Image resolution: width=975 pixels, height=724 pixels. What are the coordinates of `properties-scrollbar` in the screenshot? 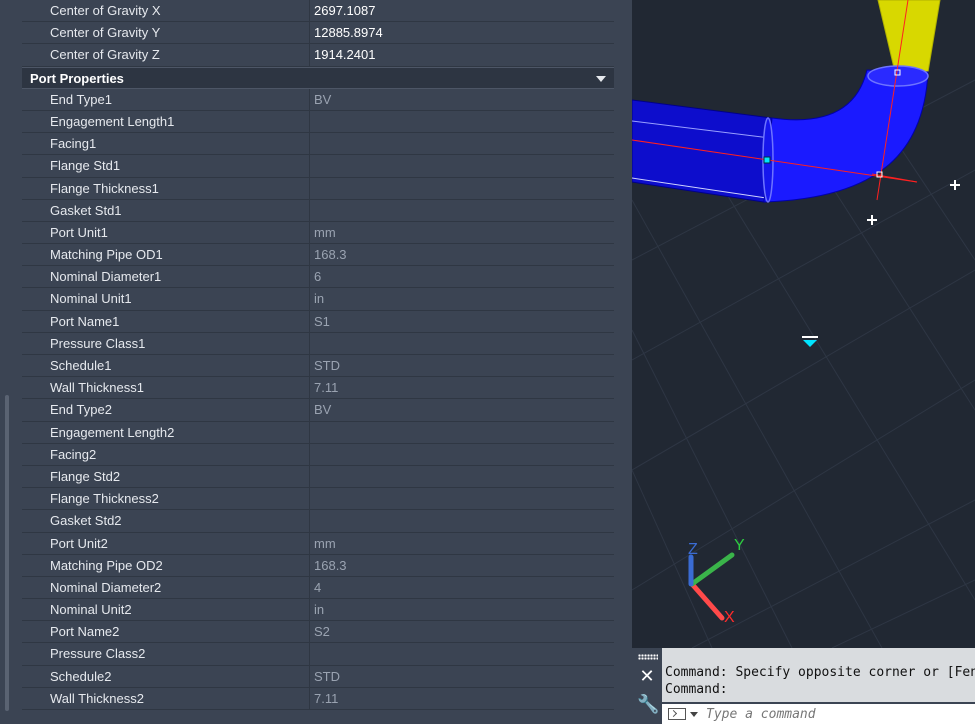 It's located at (7, 553).